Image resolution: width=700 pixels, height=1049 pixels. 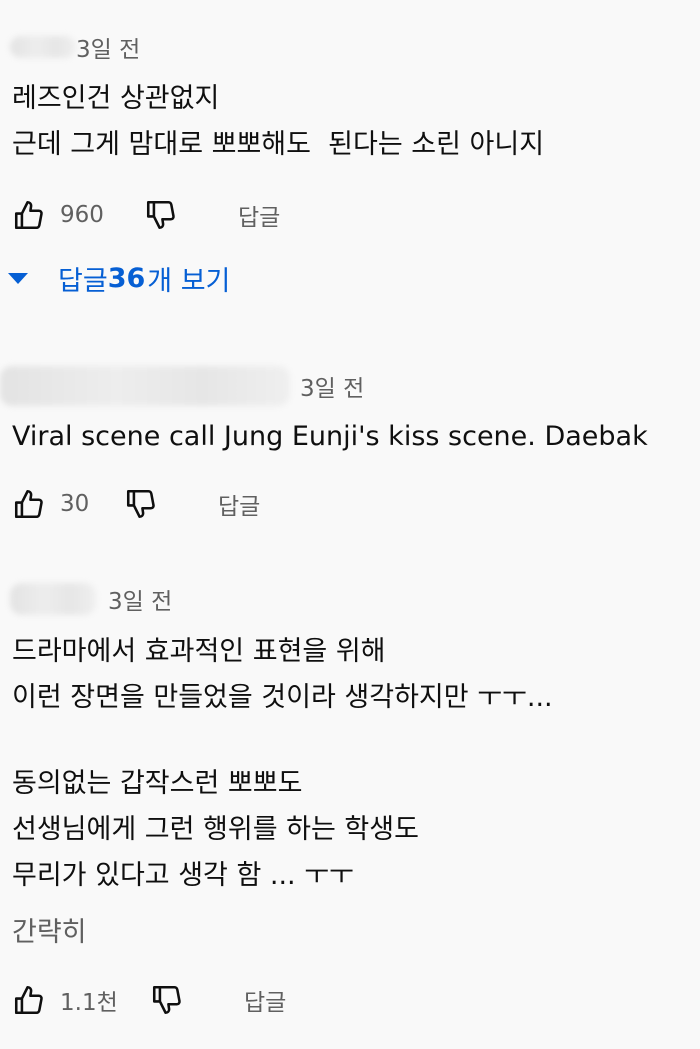 What do you see at coordinates (82, 215) in the screenshot?
I see `like-count: 960` at bounding box center [82, 215].